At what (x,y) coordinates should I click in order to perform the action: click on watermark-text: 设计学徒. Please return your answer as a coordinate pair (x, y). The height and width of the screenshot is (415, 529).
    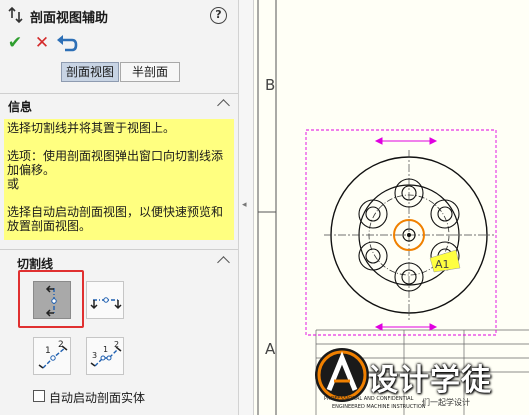
    Looking at the image, I should click on (430, 380).